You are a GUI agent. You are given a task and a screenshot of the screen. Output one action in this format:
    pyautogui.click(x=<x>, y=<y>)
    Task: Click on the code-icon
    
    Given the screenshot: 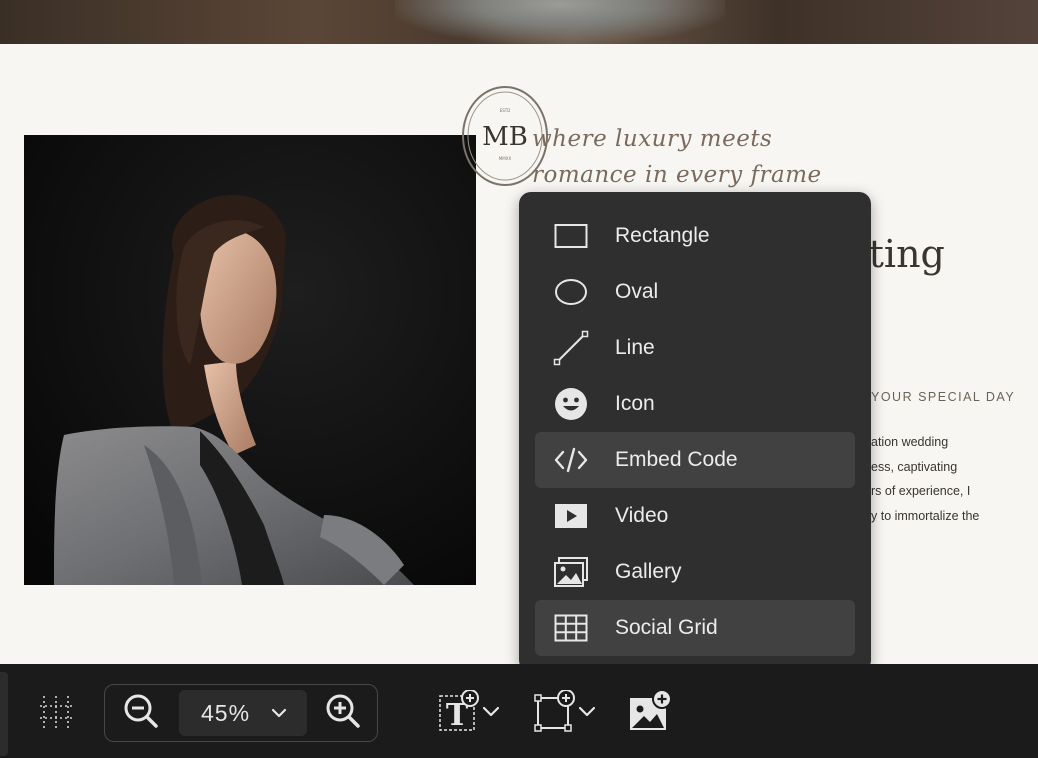 What is the action you would take?
    pyautogui.click(x=571, y=460)
    